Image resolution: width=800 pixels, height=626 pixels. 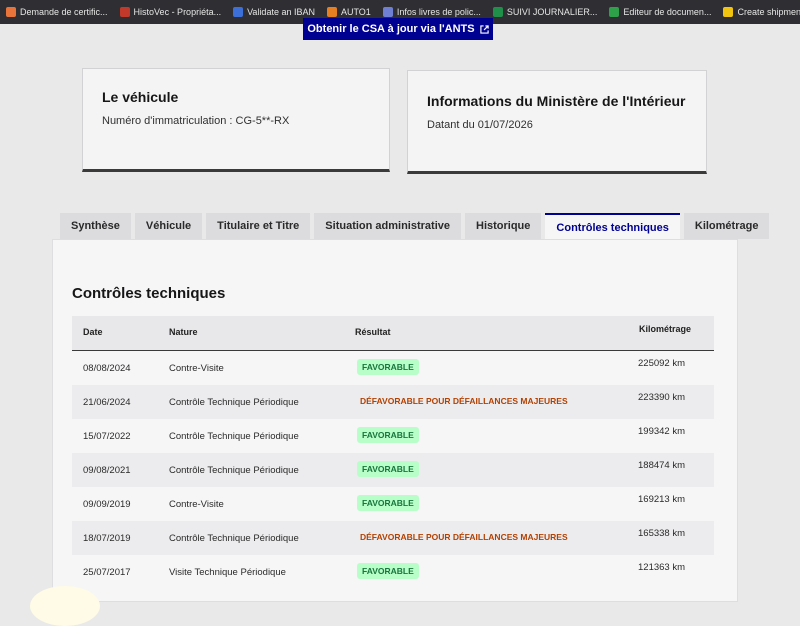 I want to click on tab-kilometrage: Kilométrage, so click(x=726, y=226).